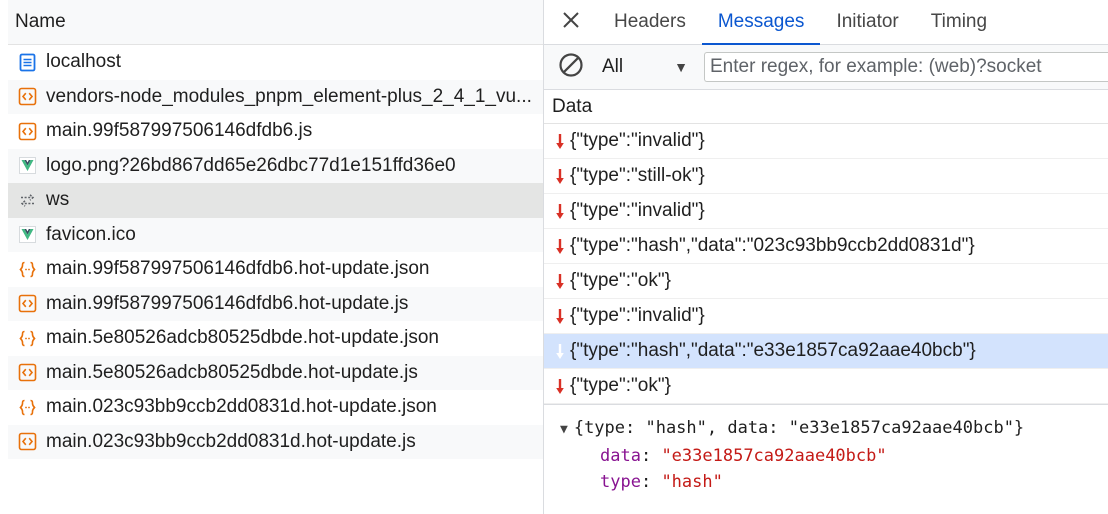 This screenshot has height=514, width=1108. I want to click on tab-headers: Headers, so click(650, 22).